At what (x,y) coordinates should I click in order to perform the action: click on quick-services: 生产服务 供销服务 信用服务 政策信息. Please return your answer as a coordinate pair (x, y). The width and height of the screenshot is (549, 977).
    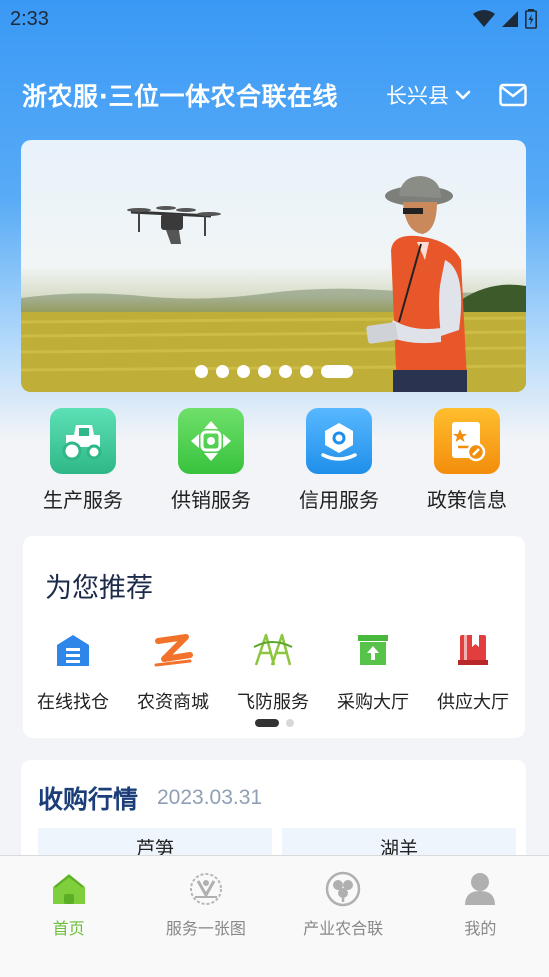
    Looking at the image, I should click on (275, 463).